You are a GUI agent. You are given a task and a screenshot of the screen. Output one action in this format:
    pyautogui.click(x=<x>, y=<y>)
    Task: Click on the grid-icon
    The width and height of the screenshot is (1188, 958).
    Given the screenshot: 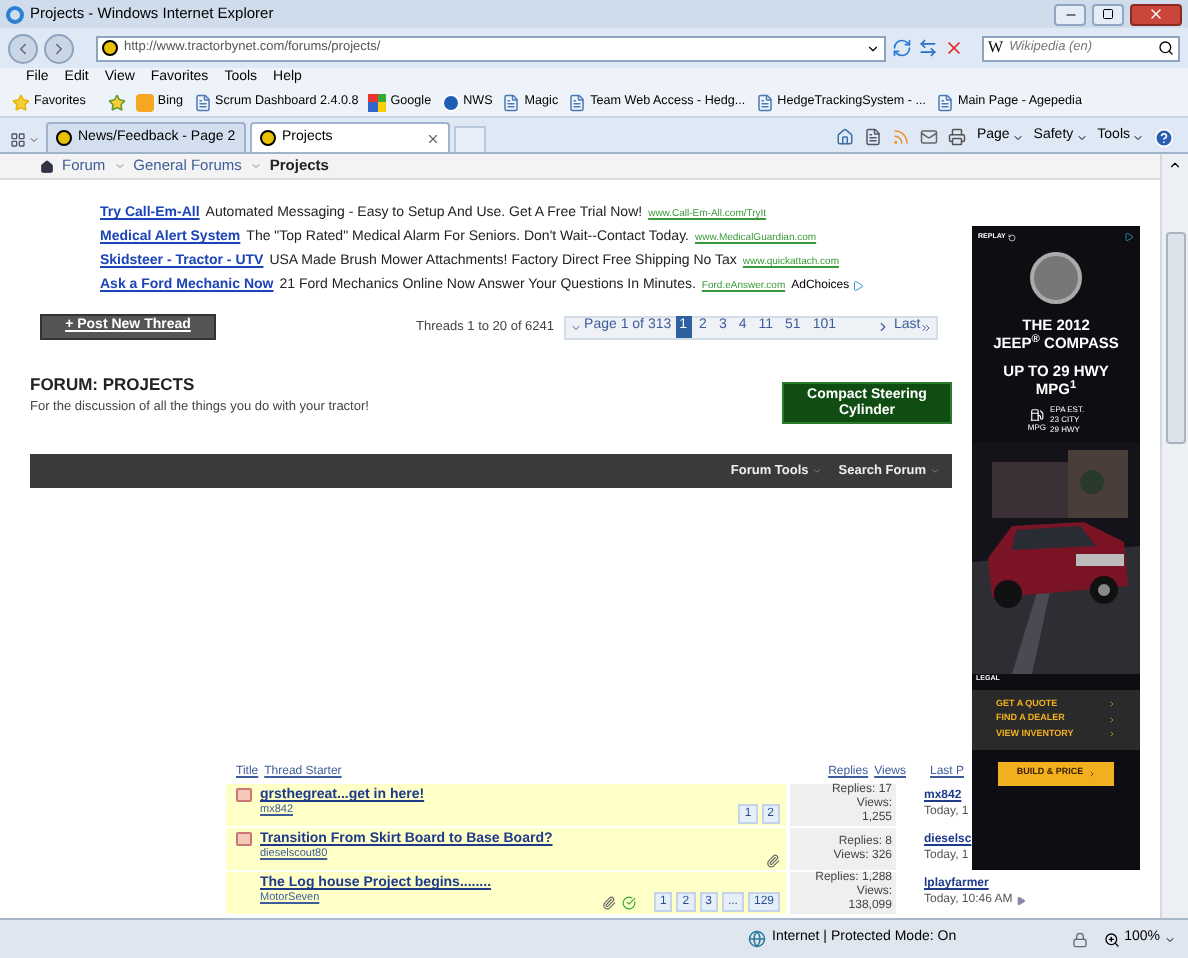 What is the action you would take?
    pyautogui.click(x=18, y=139)
    